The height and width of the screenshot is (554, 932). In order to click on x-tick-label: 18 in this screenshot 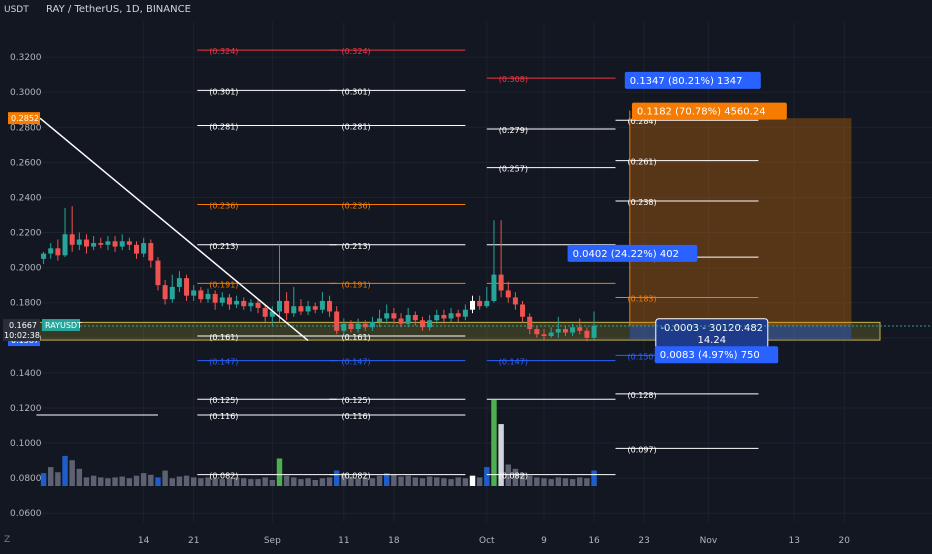, I will do `click(394, 541)`.